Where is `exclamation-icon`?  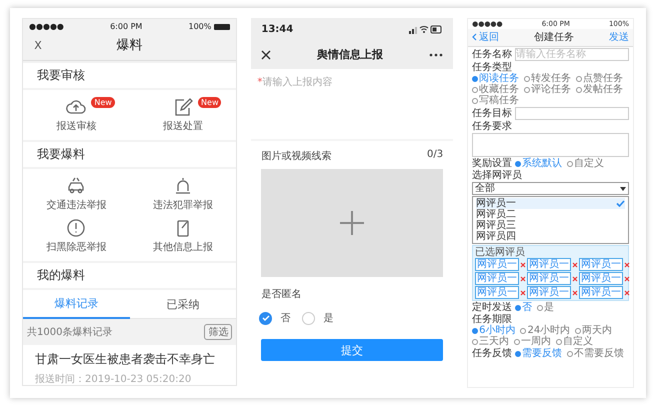 exclamation-icon is located at coordinates (76, 228).